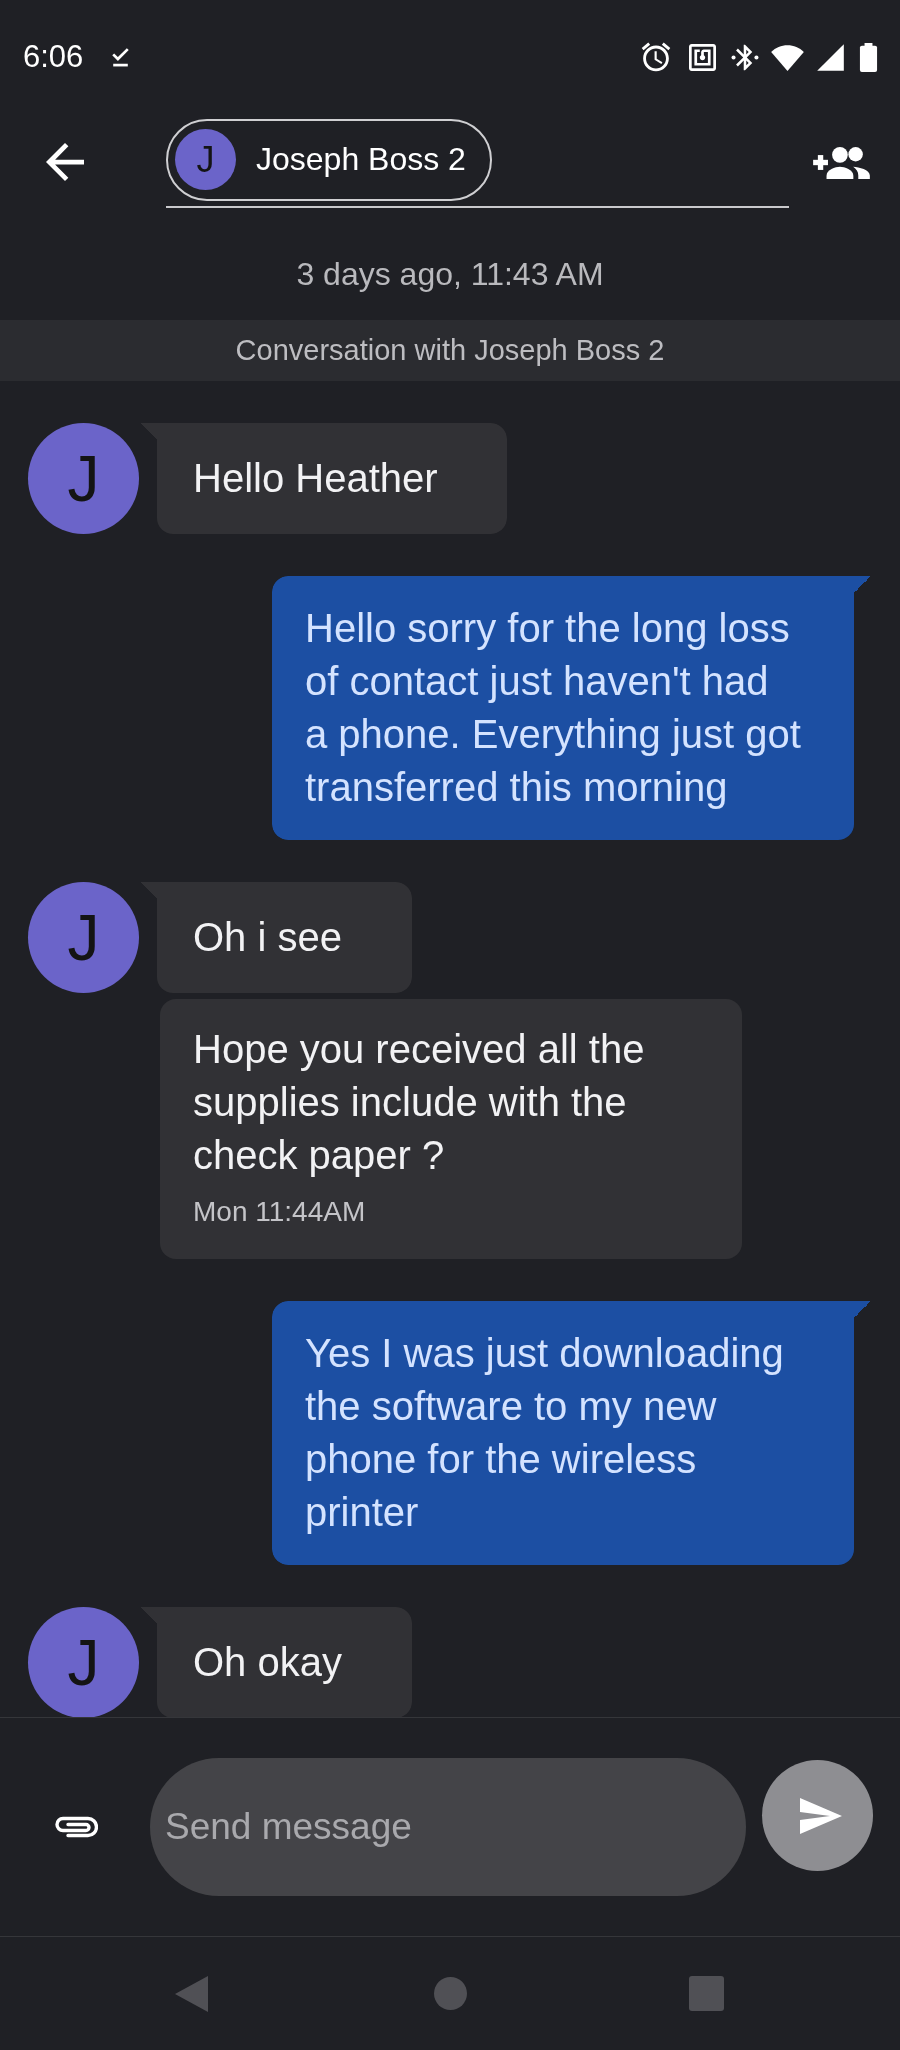 Image resolution: width=900 pixels, height=2050 pixels. I want to click on message-text: Hello sorry for the long loss of contact just haven't had a phone. Everything just got transferred this morning, so click(553, 708).